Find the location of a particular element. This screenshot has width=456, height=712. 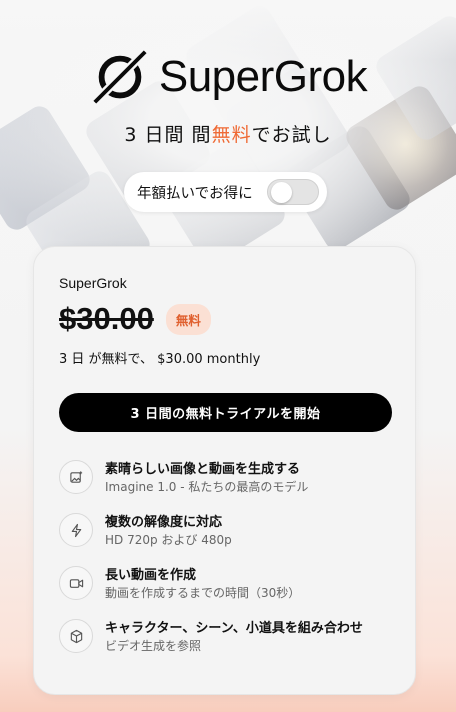

trial-suffix: でお試し is located at coordinates (291, 135).